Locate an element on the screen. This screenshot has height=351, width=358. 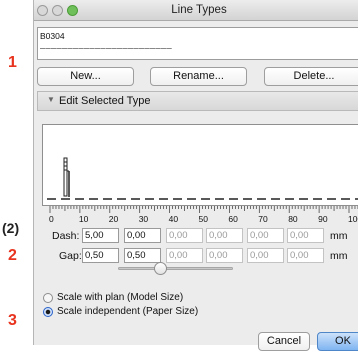
title-bar: Line Types is located at coordinates (196, 10).